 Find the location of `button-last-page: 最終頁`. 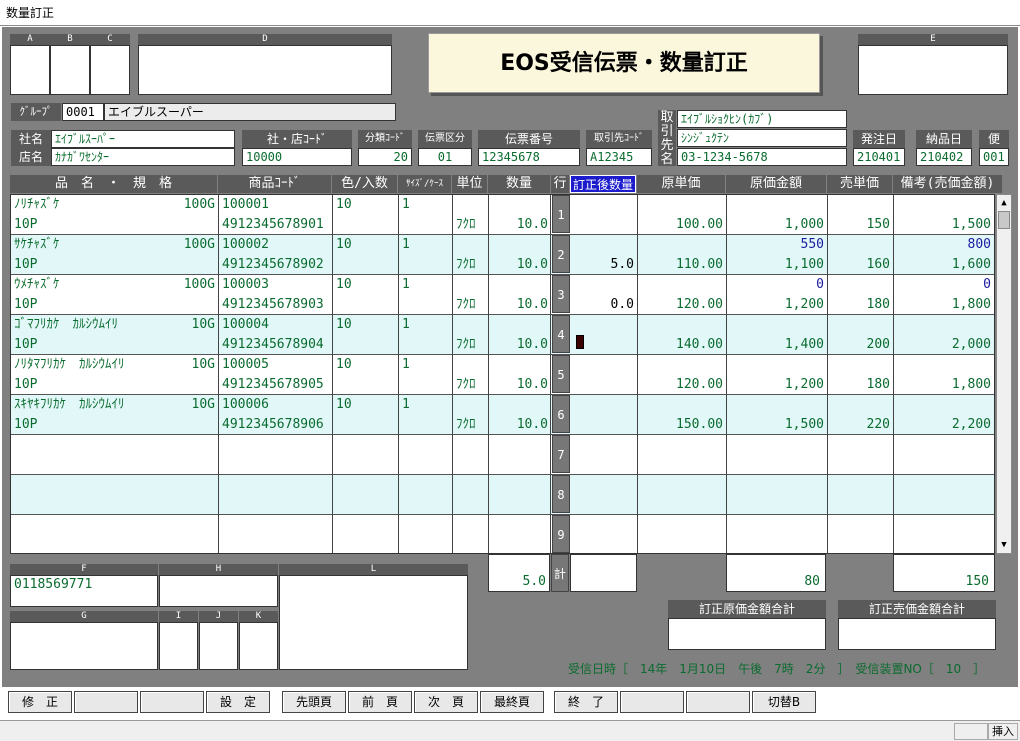

button-last-page: 最終頁 is located at coordinates (512, 702).